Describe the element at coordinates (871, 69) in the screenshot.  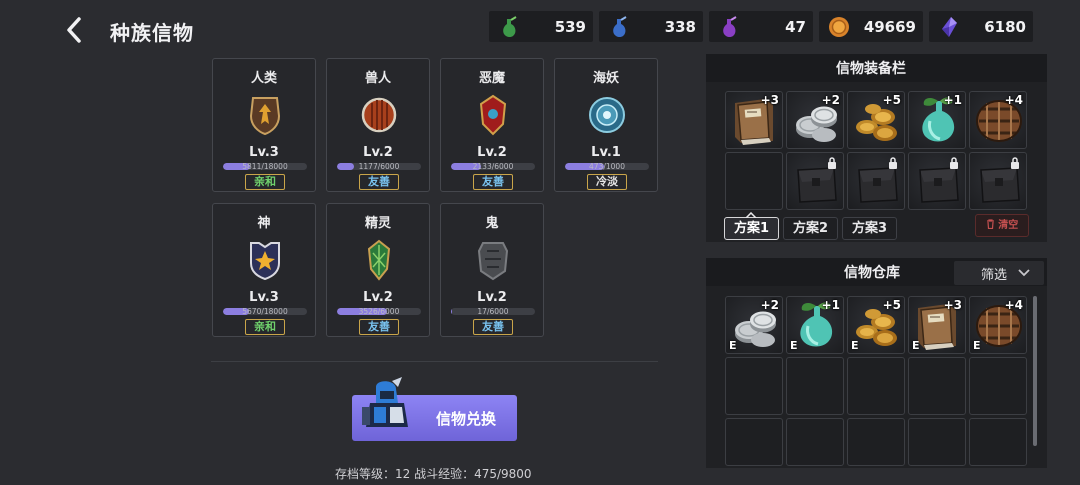
I see `equip-panel-title: 信物装备栏` at that location.